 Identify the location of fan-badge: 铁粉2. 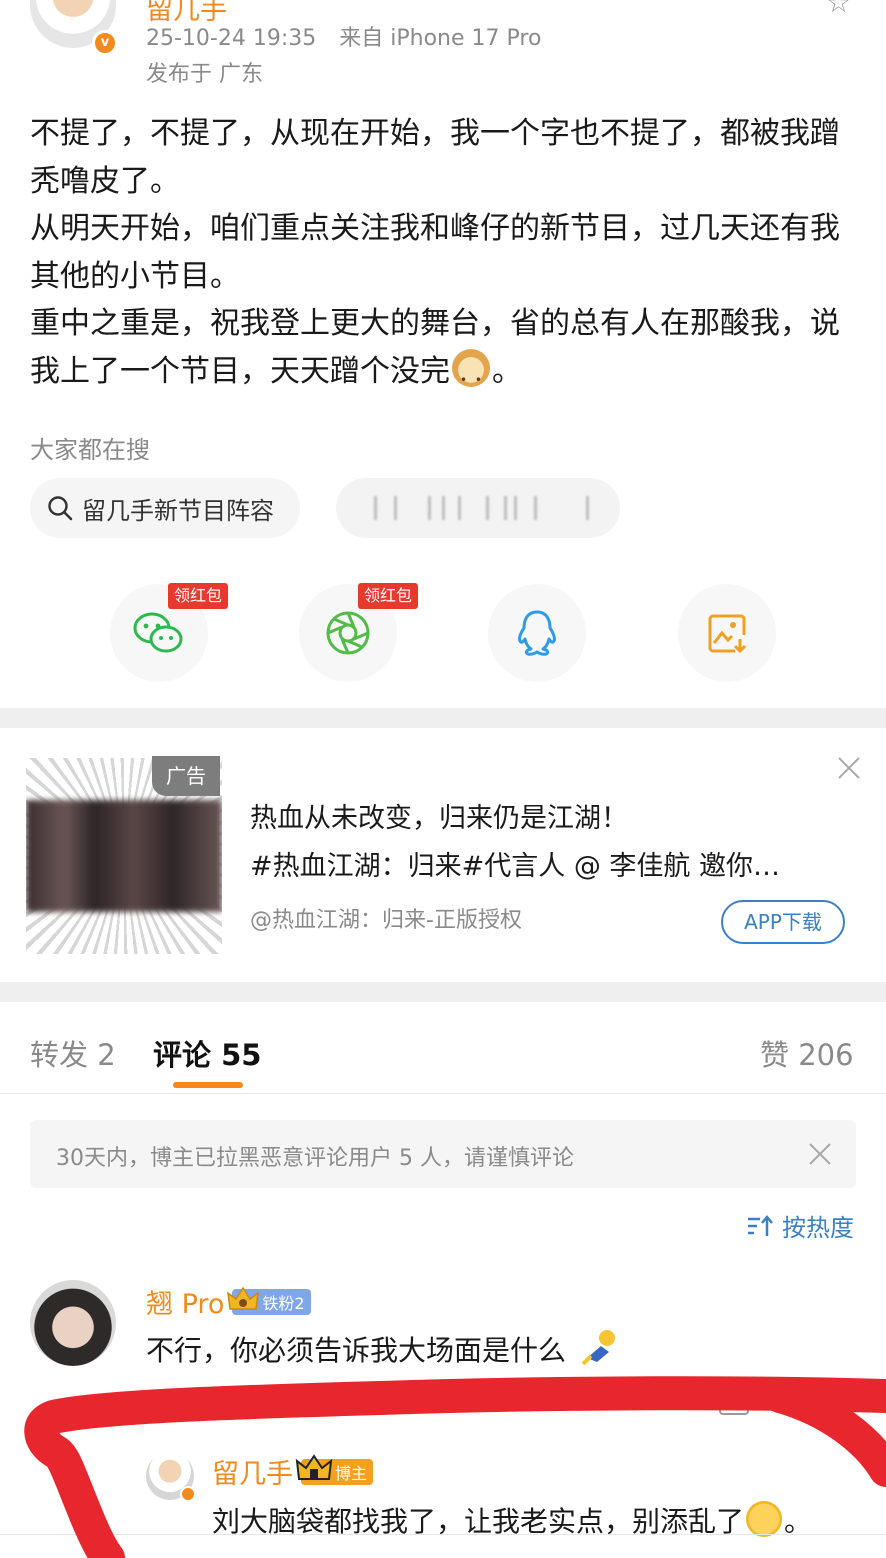
(269, 1300).